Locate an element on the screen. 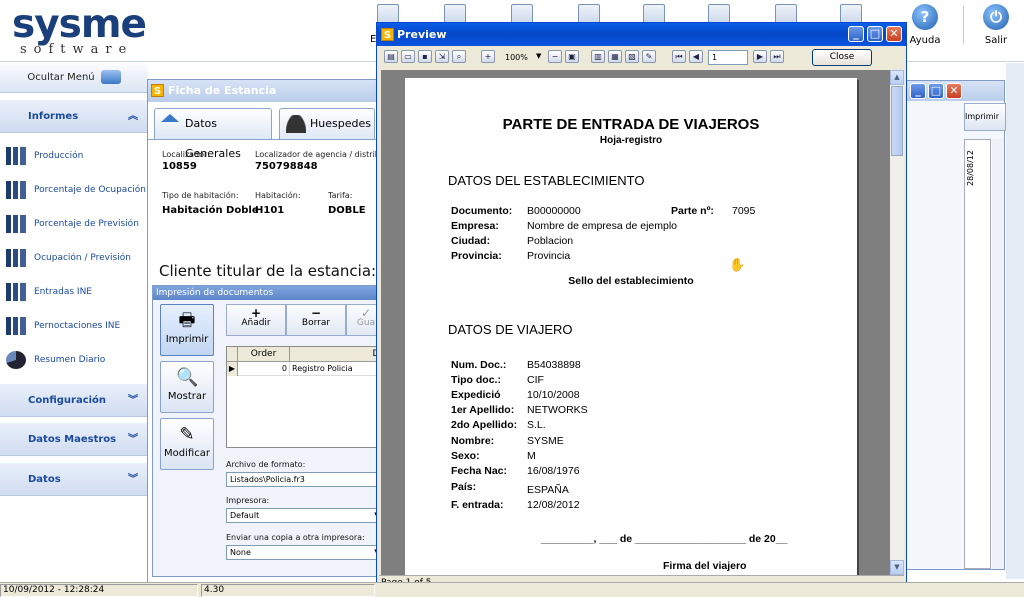  menu-section-datos: Datos ︾ is located at coordinates (74, 479).